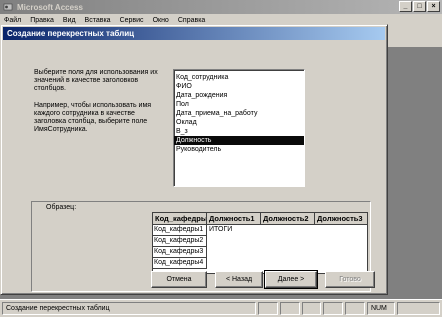 This screenshot has height=317, width=442. I want to click on close-button: ×, so click(433, 6).